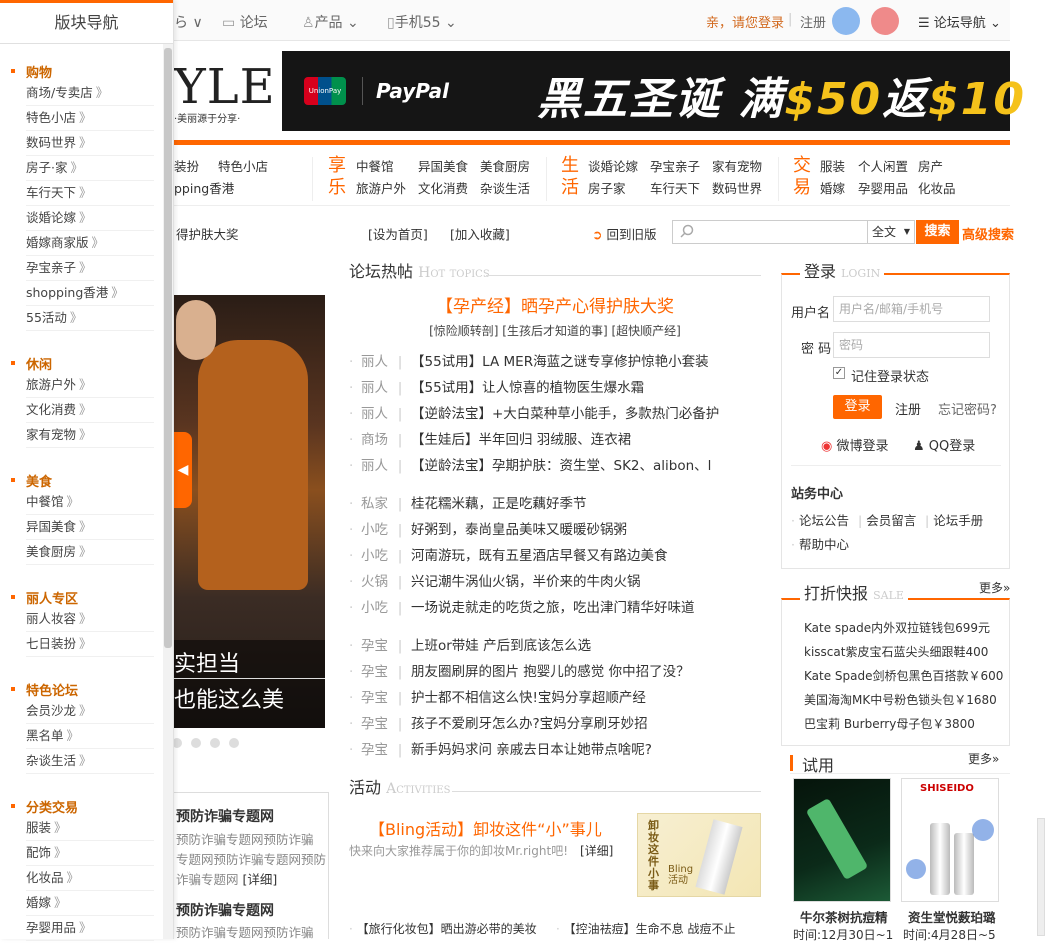 The width and height of the screenshot is (1045, 943). I want to click on activity-detail-link: [详细], so click(596, 850).